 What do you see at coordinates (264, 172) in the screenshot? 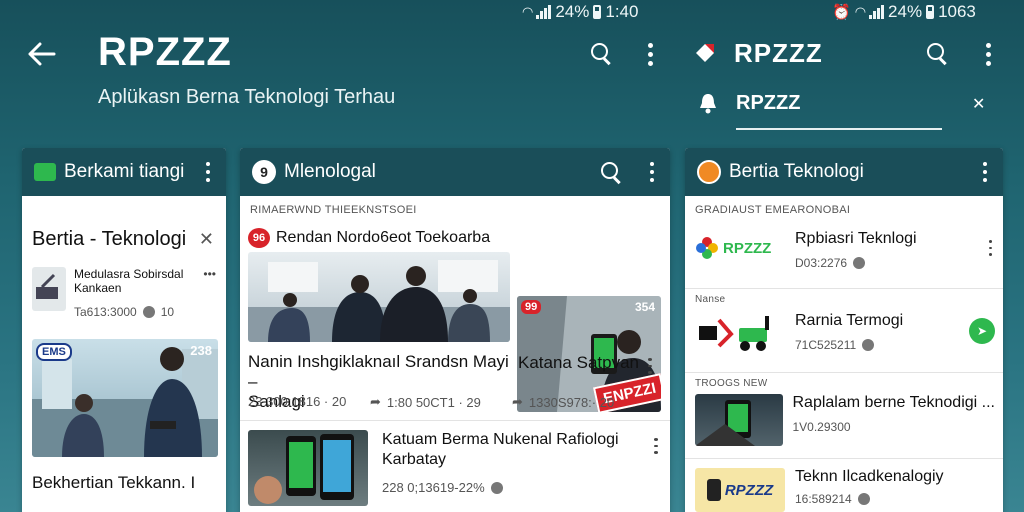
I see `channel-avatar: 9` at bounding box center [264, 172].